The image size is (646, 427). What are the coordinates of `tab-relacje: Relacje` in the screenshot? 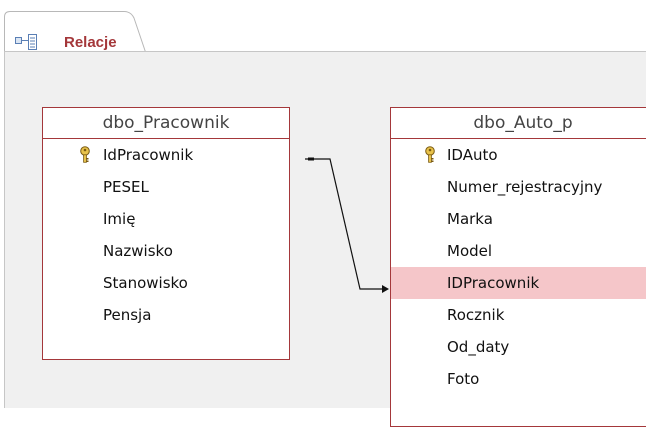 It's located at (75, 31).